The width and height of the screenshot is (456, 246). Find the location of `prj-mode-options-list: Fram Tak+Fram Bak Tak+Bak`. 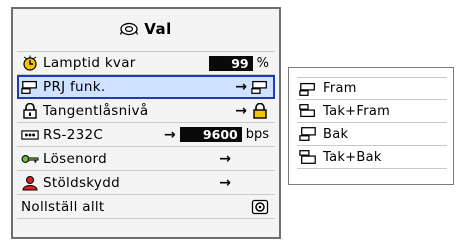

prj-mode-options-list: Fram Tak+Fram Bak Tak+Bak is located at coordinates (372, 123).